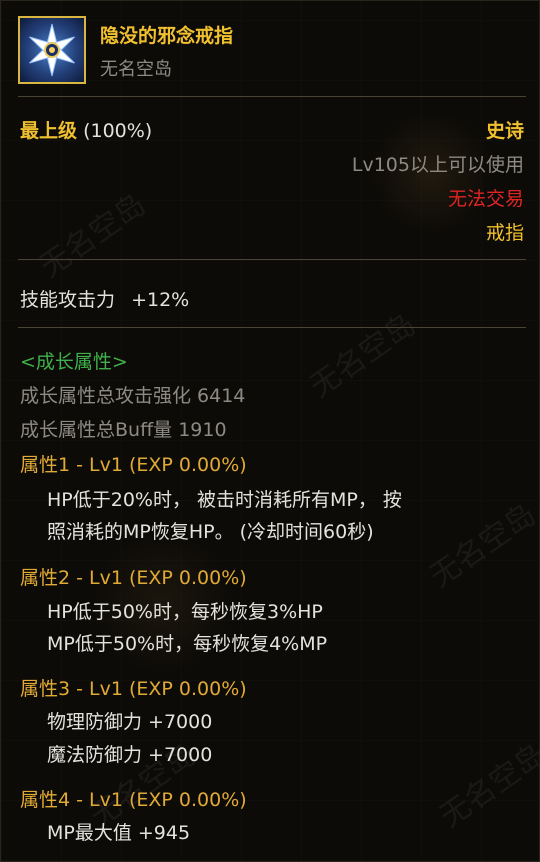 This screenshot has height=862, width=540. Describe the element at coordinates (133, 689) in the screenshot. I see `attribute-3-title: 属性3 - Lv1 (EXP 0.00%)` at that location.